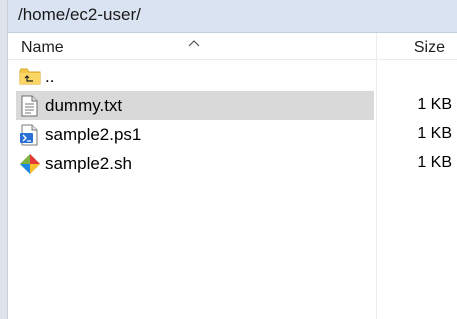 The height and width of the screenshot is (319, 457). Describe the element at coordinates (195, 76) in the screenshot. I see `file-row-parent: ..` at that location.